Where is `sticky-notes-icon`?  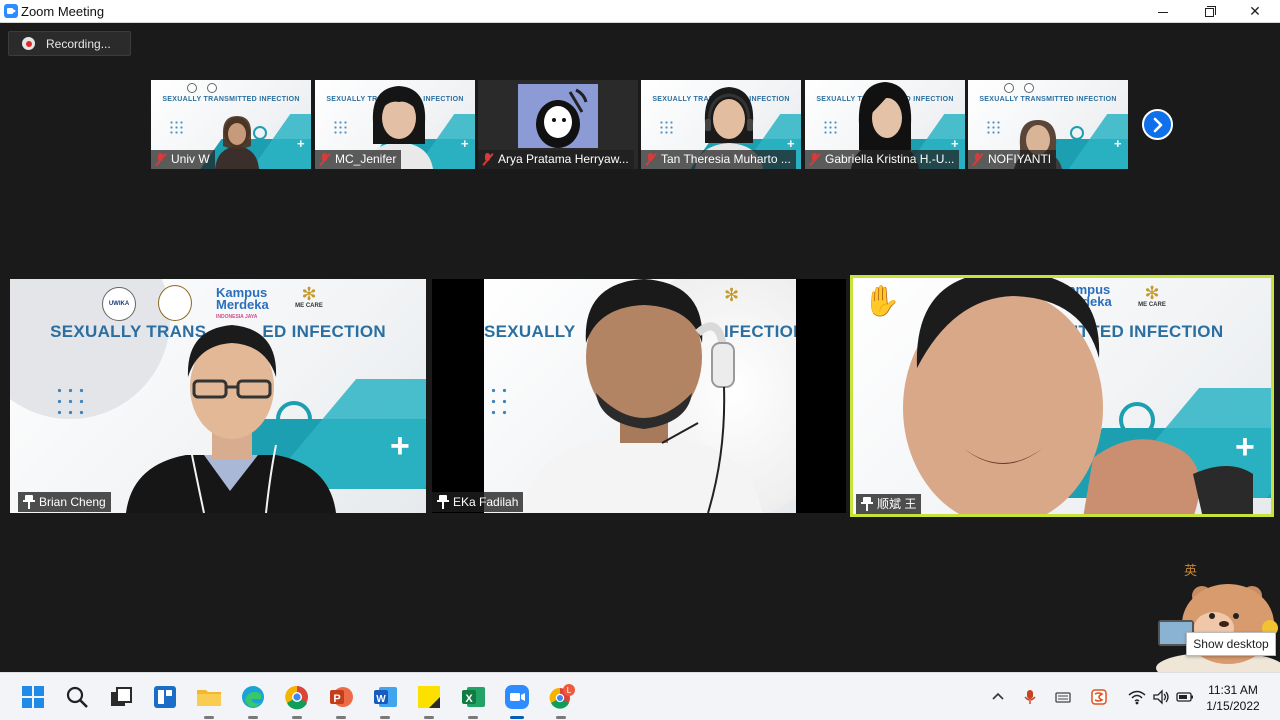 sticky-notes-icon is located at coordinates (429, 697).